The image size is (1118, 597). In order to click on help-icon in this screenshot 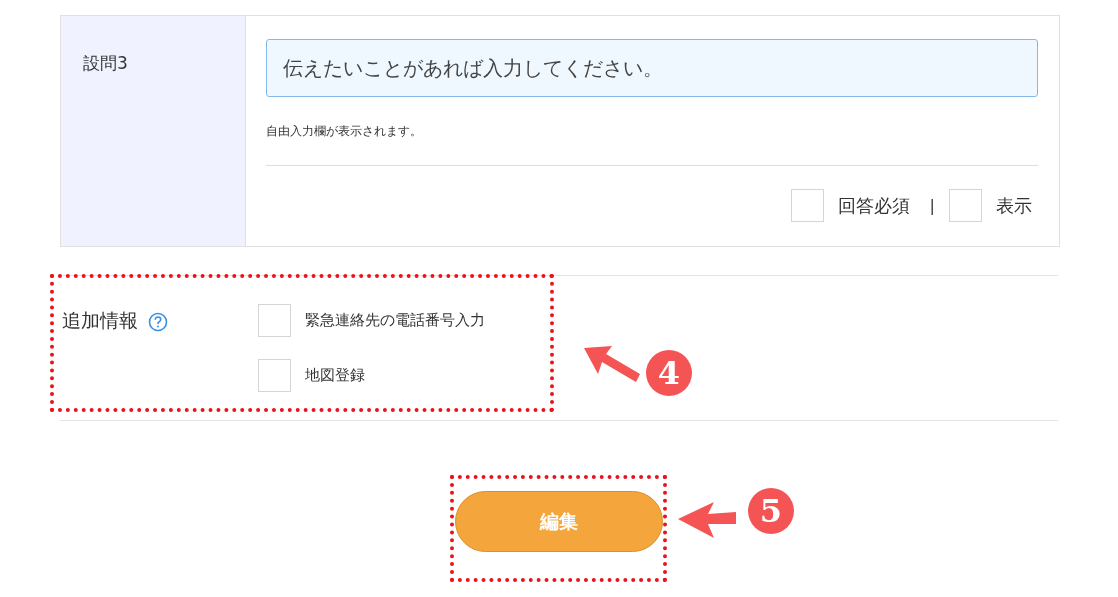, I will do `click(158, 322)`.